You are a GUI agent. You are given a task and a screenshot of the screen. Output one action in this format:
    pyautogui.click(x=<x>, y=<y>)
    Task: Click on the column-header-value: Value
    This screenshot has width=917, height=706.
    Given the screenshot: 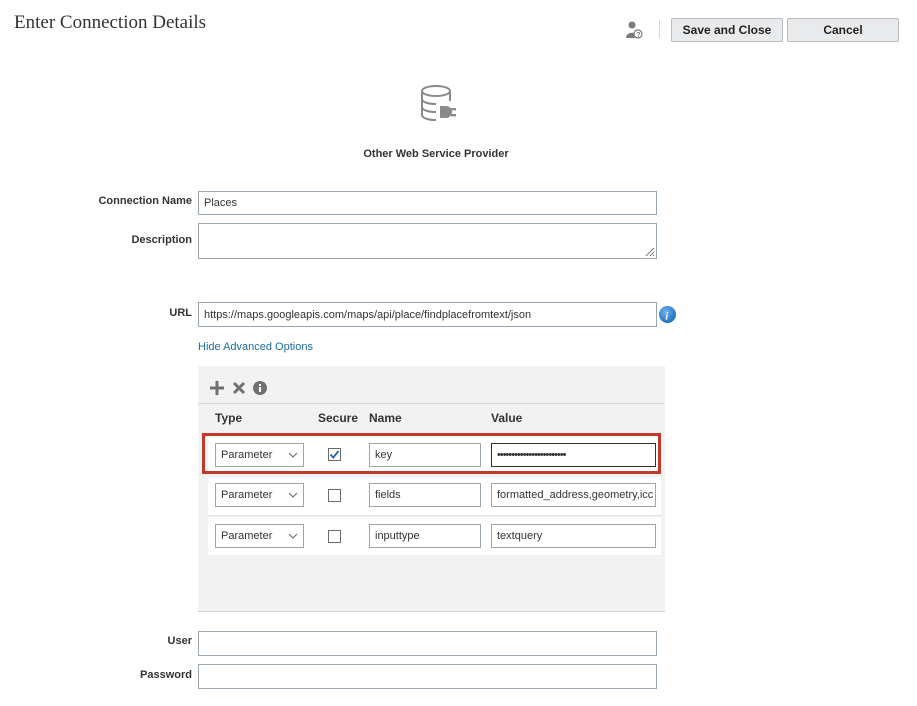 What is the action you would take?
    pyautogui.click(x=507, y=418)
    